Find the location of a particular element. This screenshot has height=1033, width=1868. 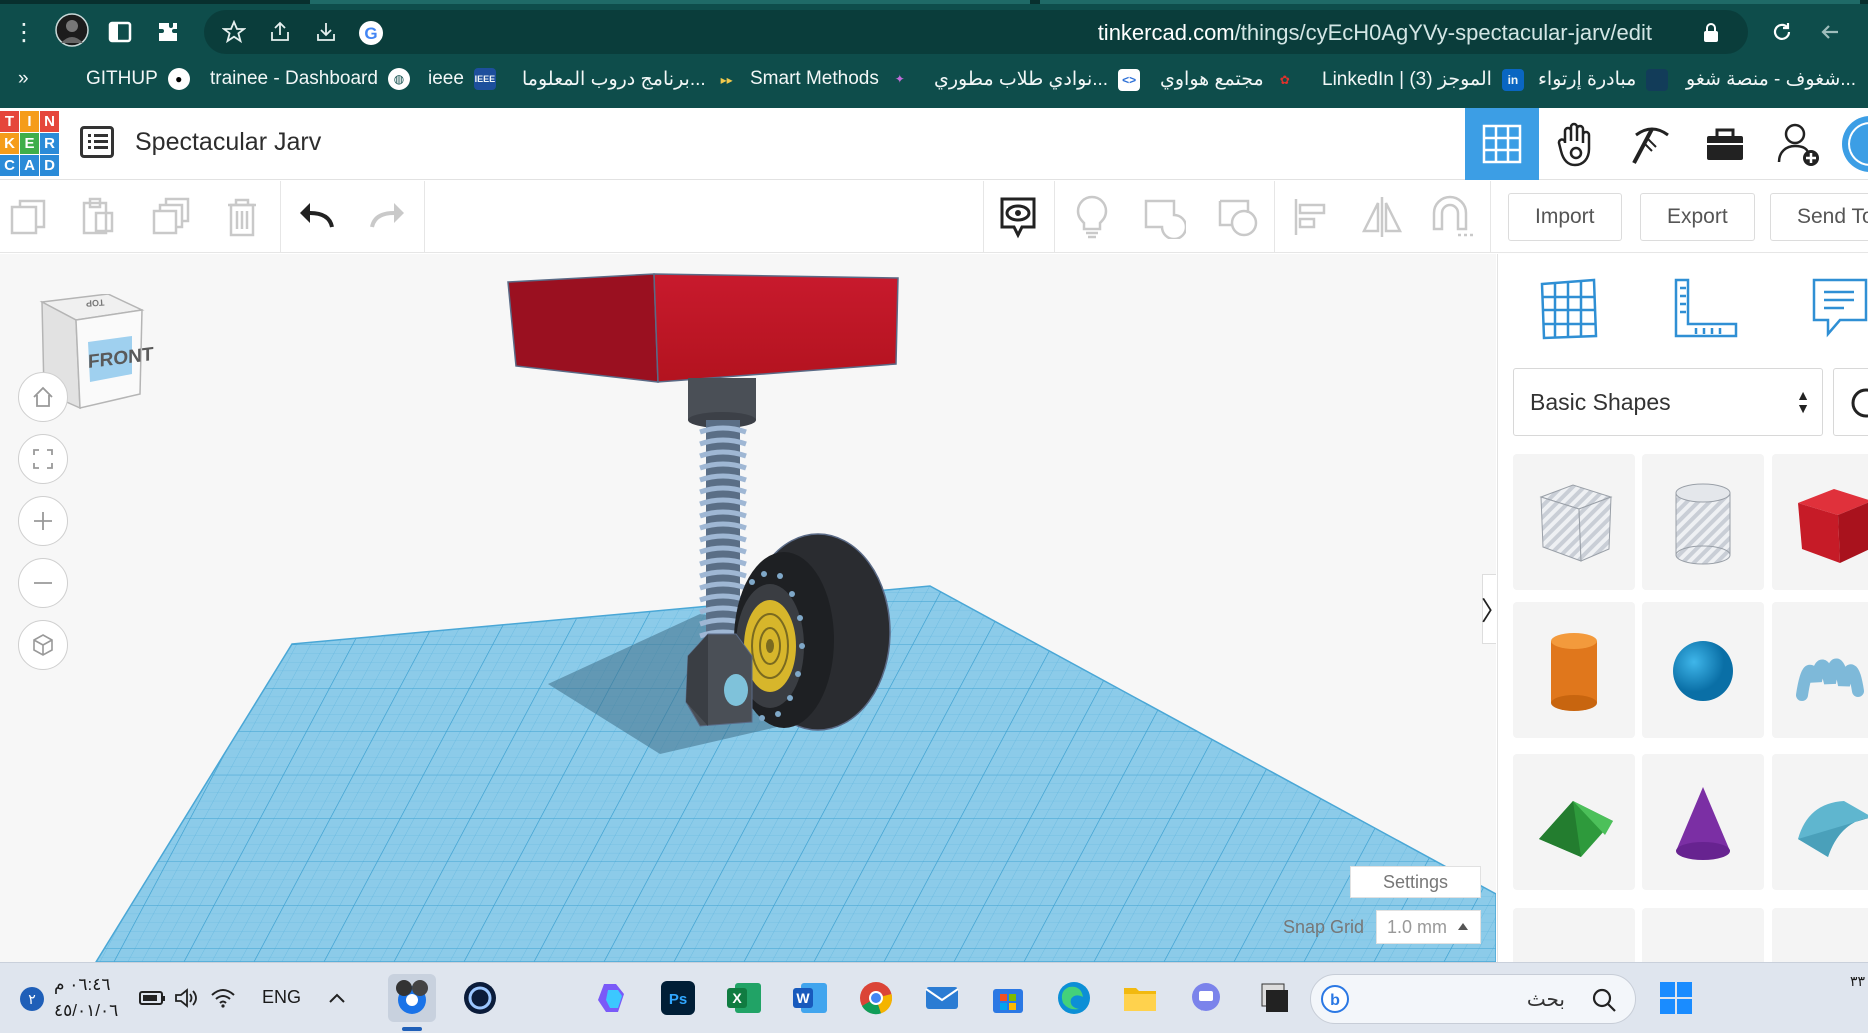

snap-grid-select: 1.0 mm is located at coordinates (1428, 927).